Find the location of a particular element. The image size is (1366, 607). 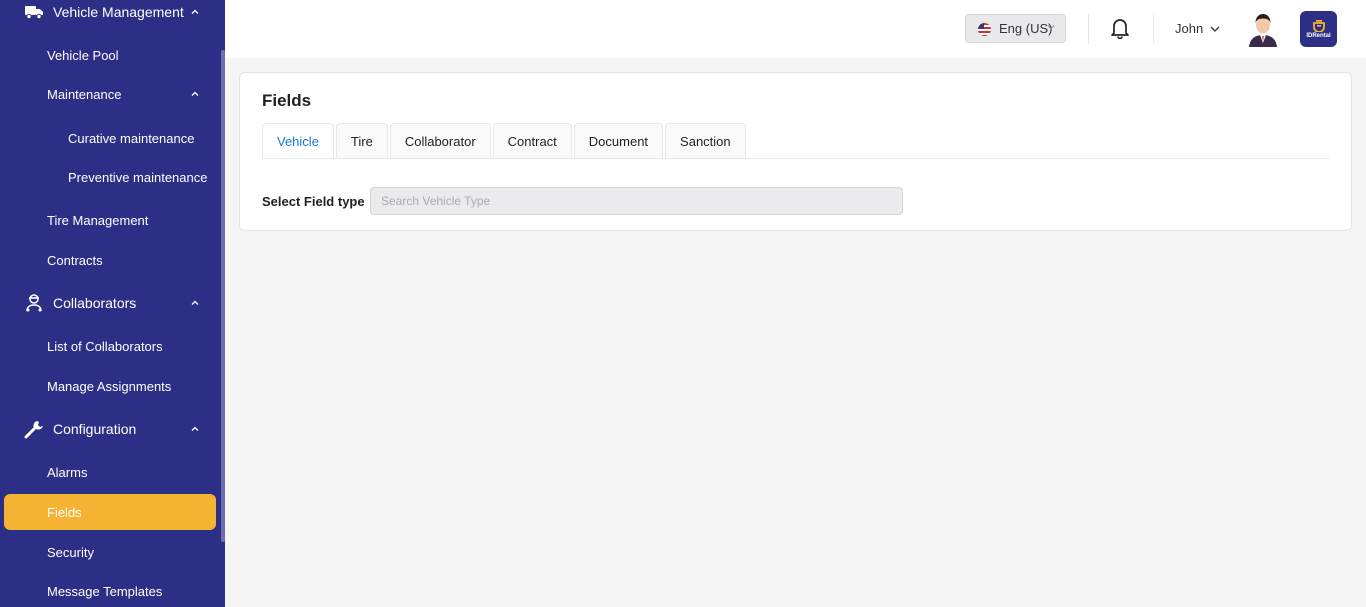

sidebar-item-curative-maintenance: Curative maintenance is located at coordinates (108, 138).